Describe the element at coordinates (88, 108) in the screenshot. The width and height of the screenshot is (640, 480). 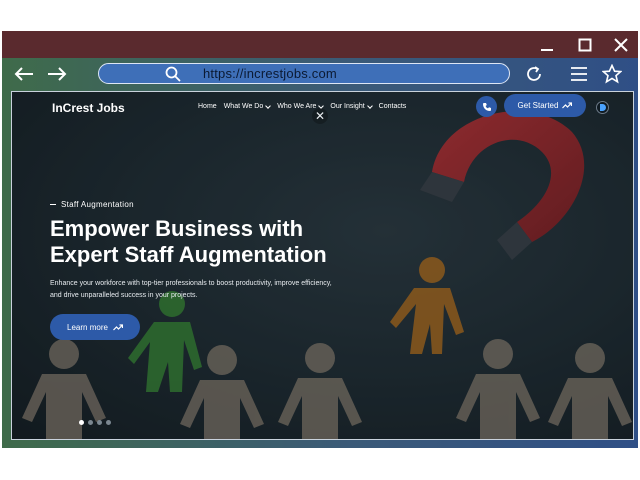
I see `site-logo: InCrest Jobs` at that location.